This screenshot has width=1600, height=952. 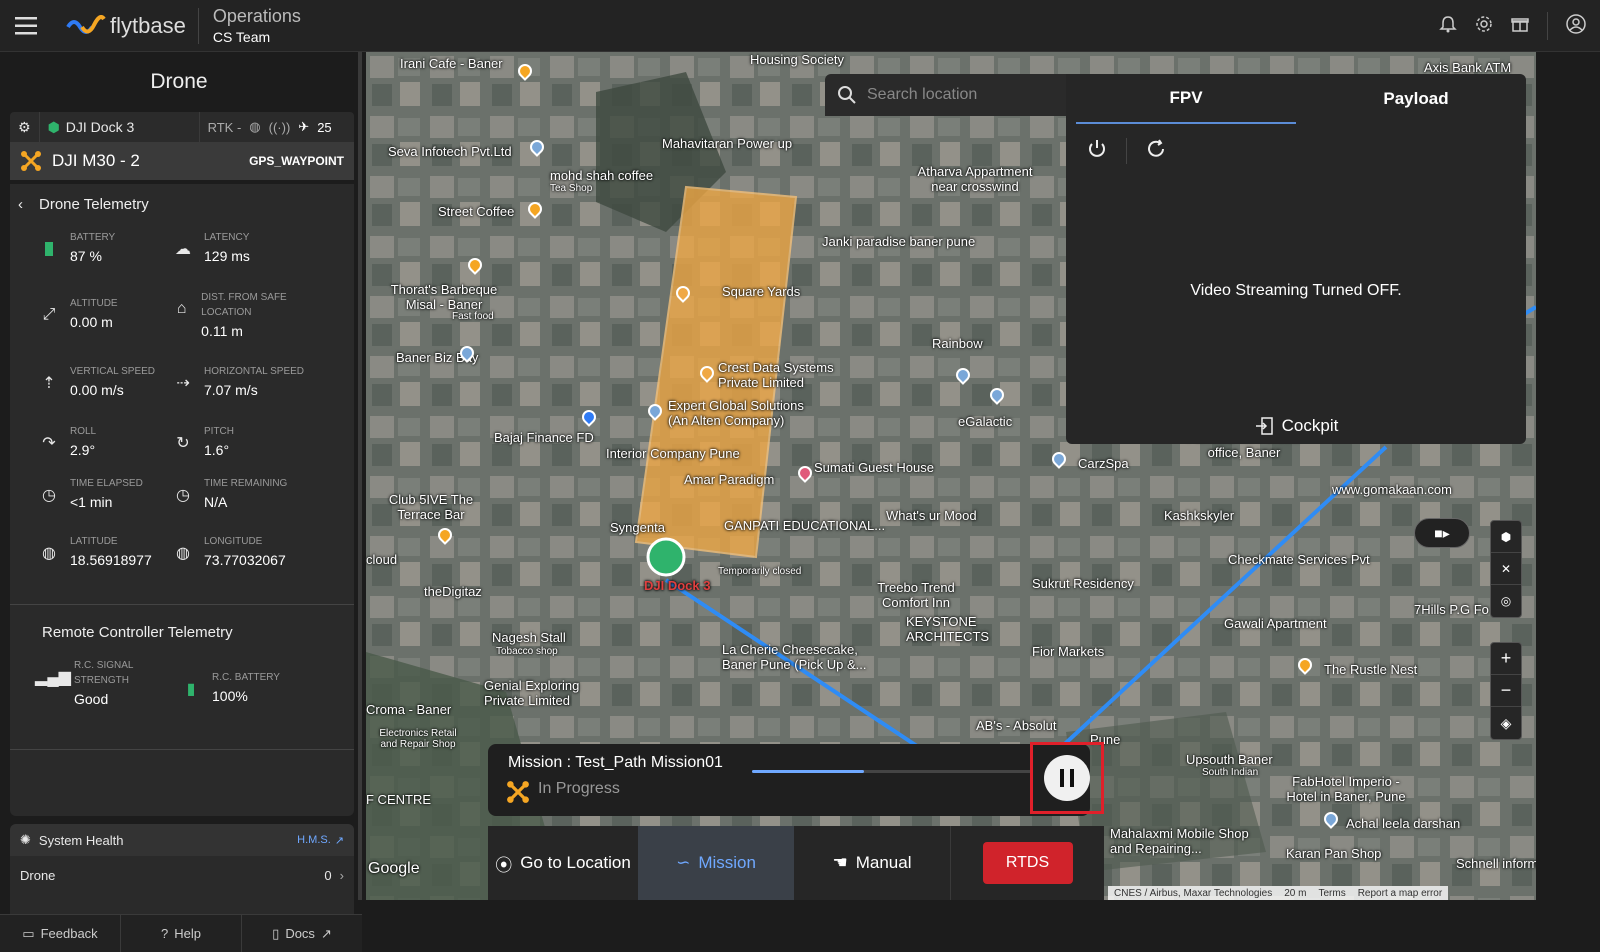 What do you see at coordinates (1468, 67) in the screenshot?
I see `map-label: Axis Bank ATM` at bounding box center [1468, 67].